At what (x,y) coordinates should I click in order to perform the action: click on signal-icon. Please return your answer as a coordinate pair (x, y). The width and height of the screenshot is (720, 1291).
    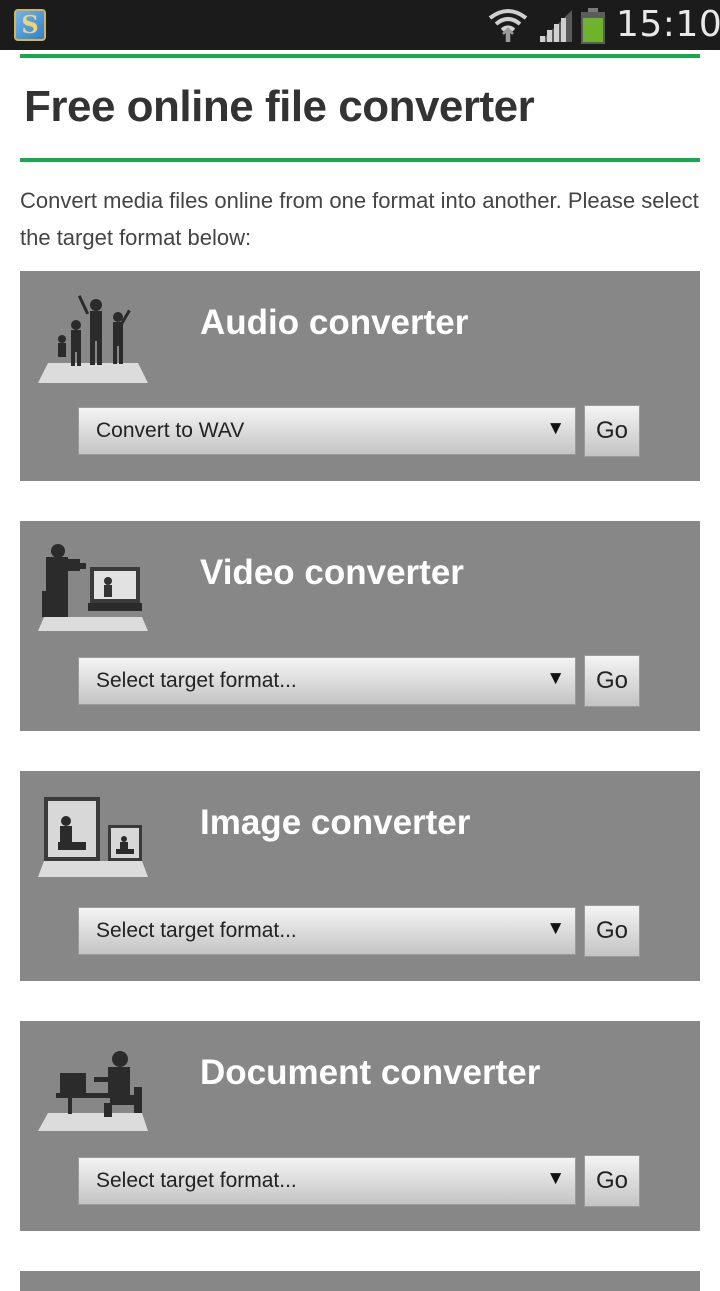
    Looking at the image, I should click on (556, 26).